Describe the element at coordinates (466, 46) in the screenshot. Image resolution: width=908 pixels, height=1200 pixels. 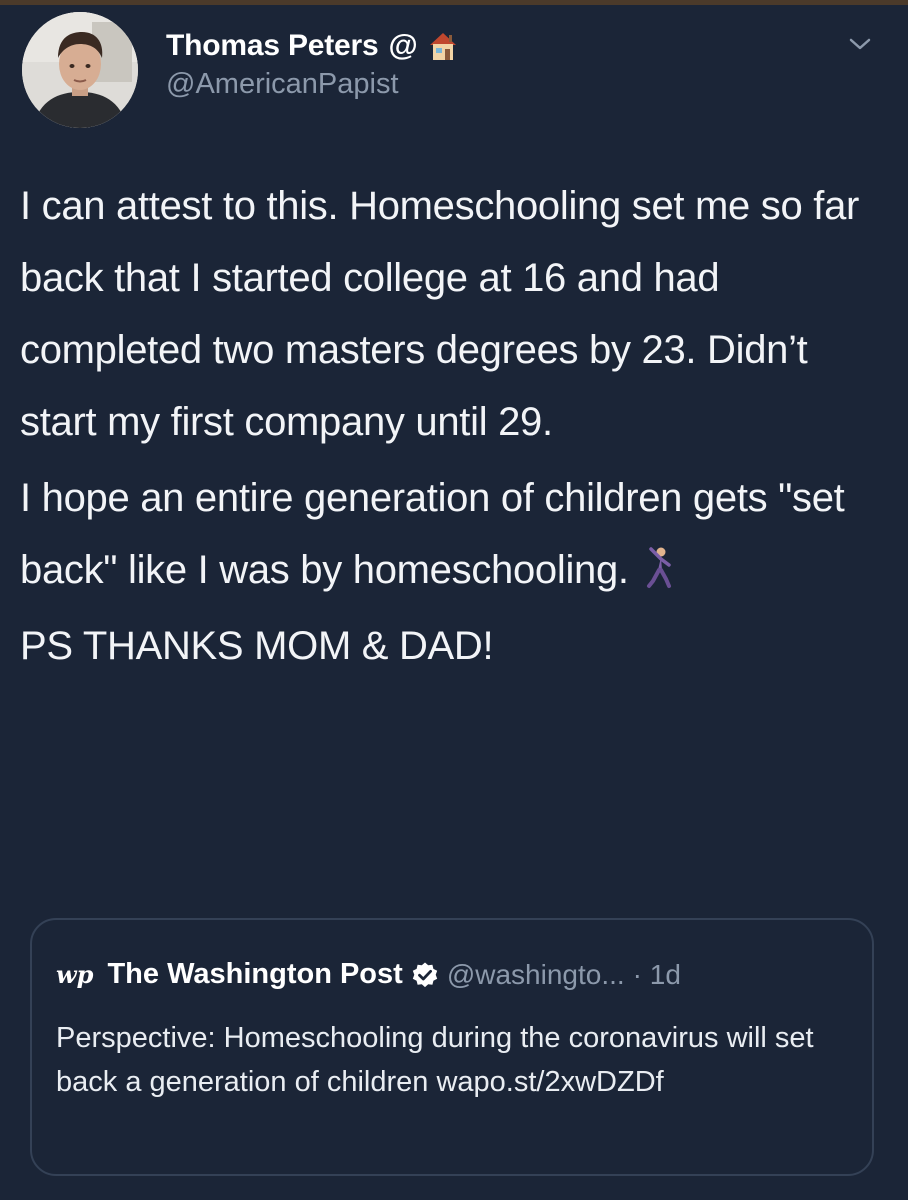
I see `display-name-row: Thomas Peters @` at that location.